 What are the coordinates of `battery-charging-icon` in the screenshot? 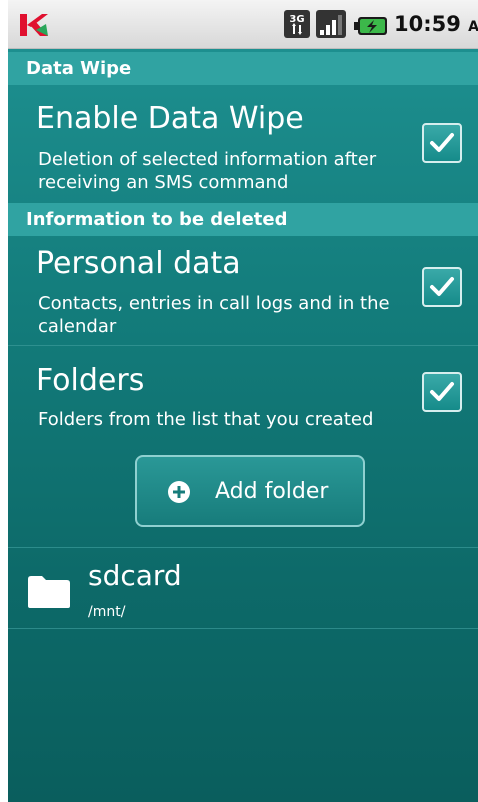 It's located at (370, 26).